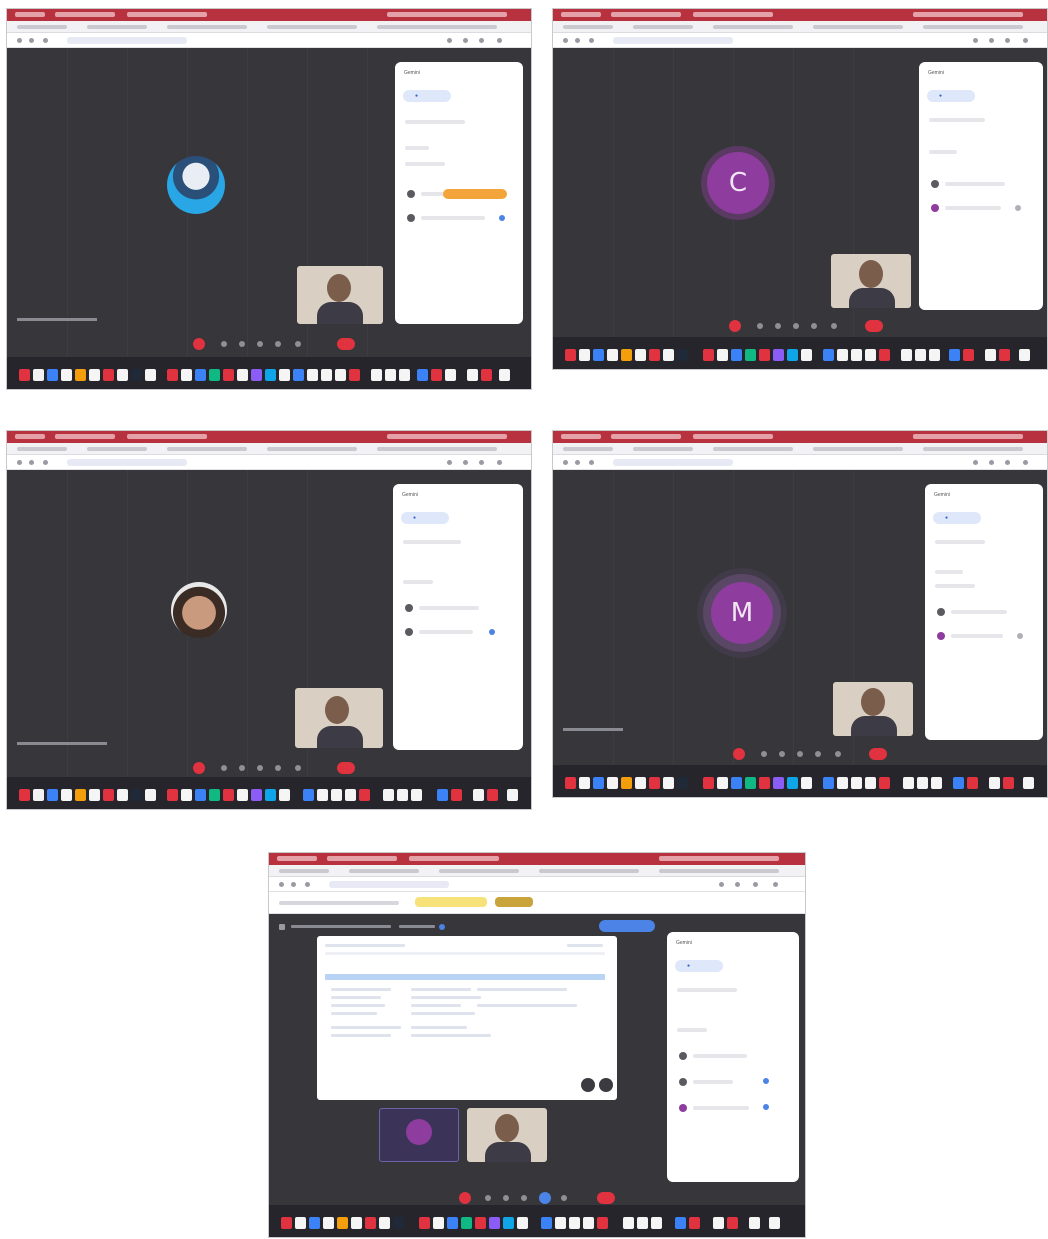 The height and width of the screenshot is (1239, 1048). I want to click on warning-chip, so click(451, 902).